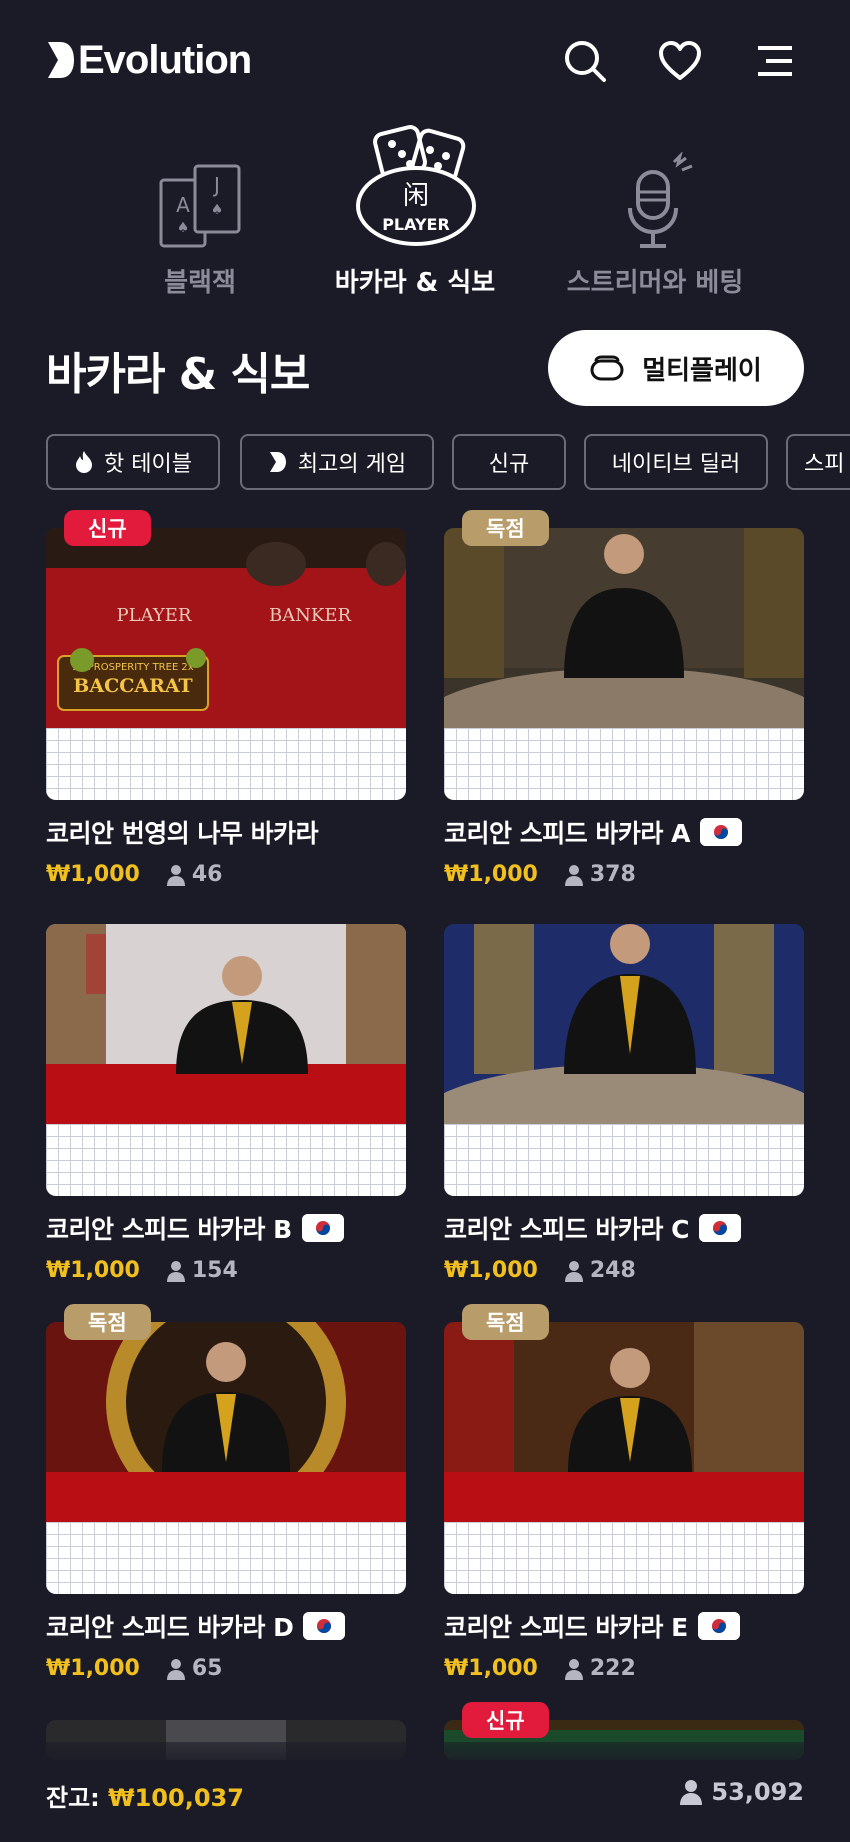 Image resolution: width=850 pixels, height=1842 pixels. What do you see at coordinates (194, 1668) in the screenshot?
I see `player-count: 65` at bounding box center [194, 1668].